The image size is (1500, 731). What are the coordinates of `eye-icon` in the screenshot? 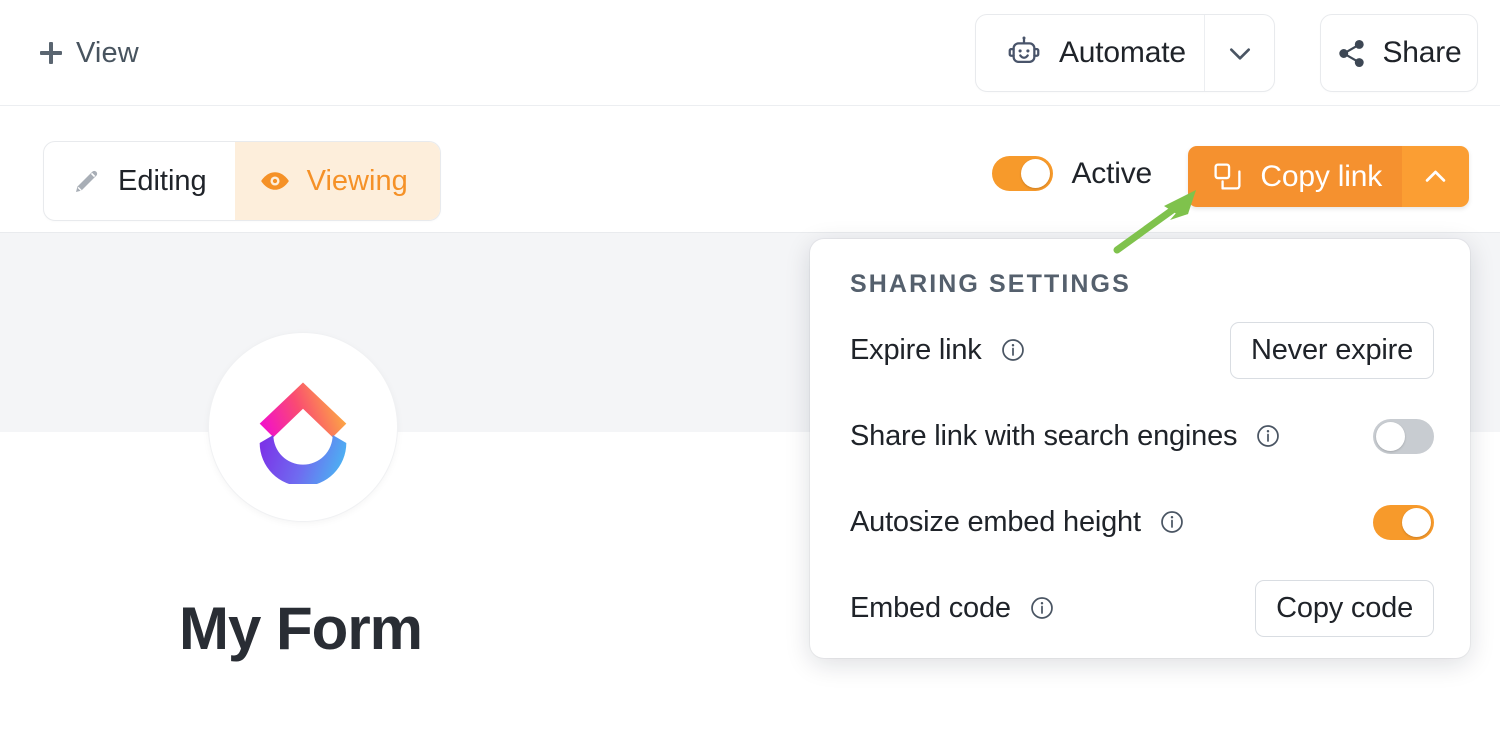 It's located at (275, 181).